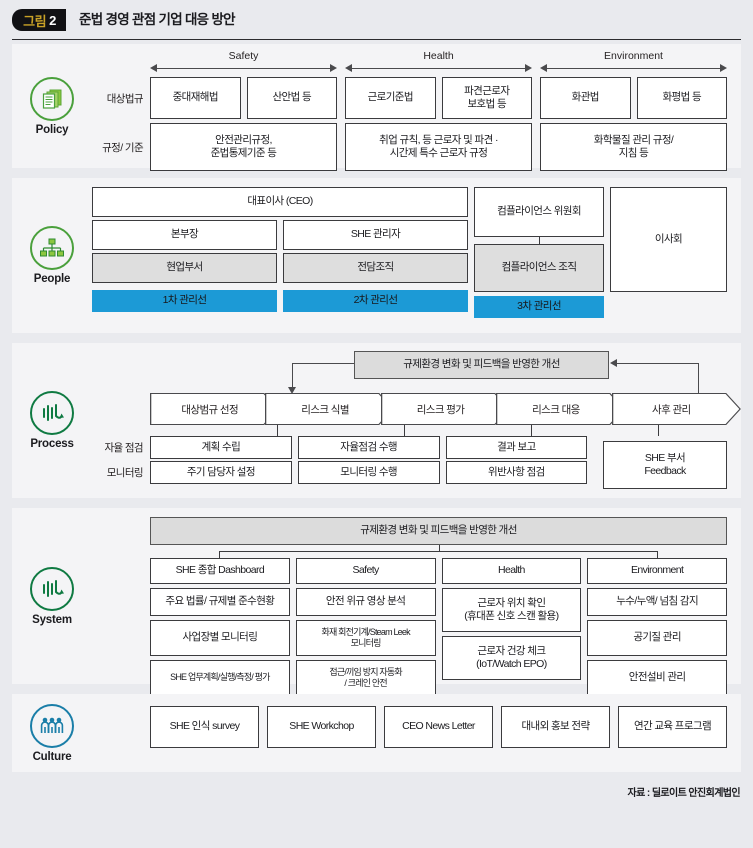  What do you see at coordinates (511, 658) in the screenshot?
I see `system-item: 근로자 건강 체크 (IoT/Watch EPO)` at bounding box center [511, 658].